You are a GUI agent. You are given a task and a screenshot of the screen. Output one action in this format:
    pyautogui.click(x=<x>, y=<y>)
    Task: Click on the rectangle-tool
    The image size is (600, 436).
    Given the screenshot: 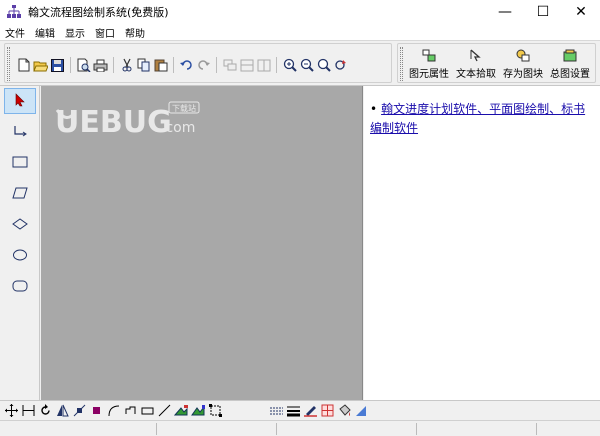 What is the action you would take?
    pyautogui.click(x=20, y=163)
    